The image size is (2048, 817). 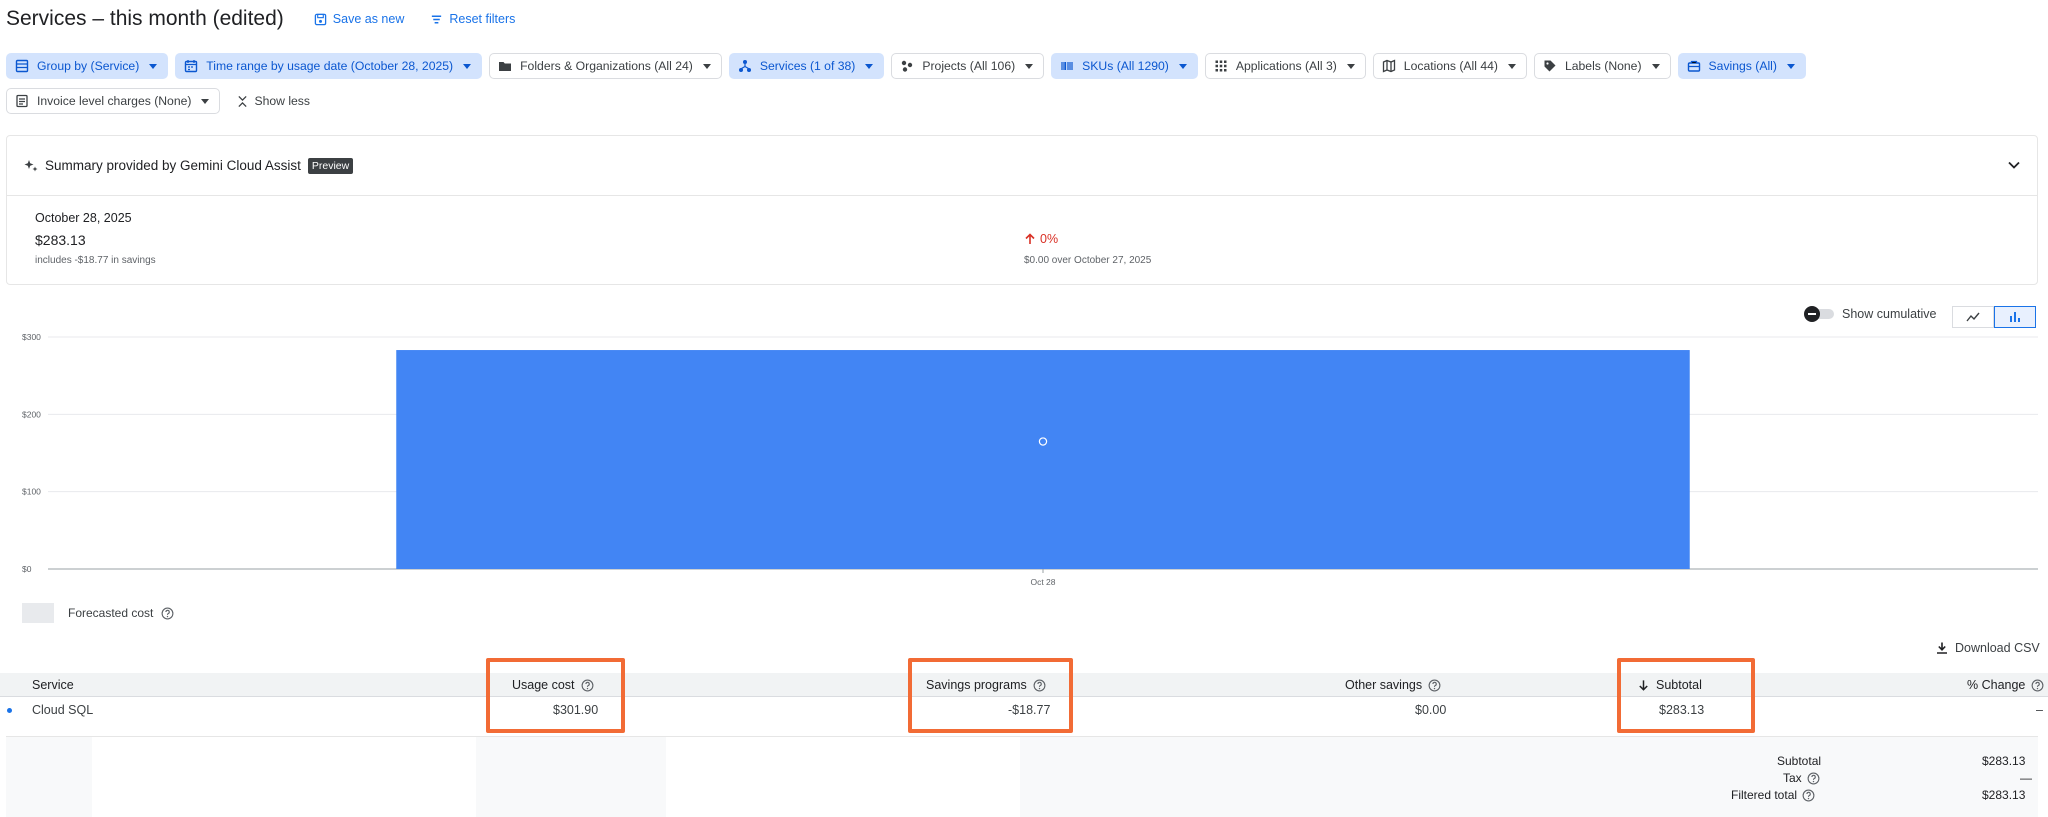 I want to click on column-label: % Change, so click(x=1996, y=685).